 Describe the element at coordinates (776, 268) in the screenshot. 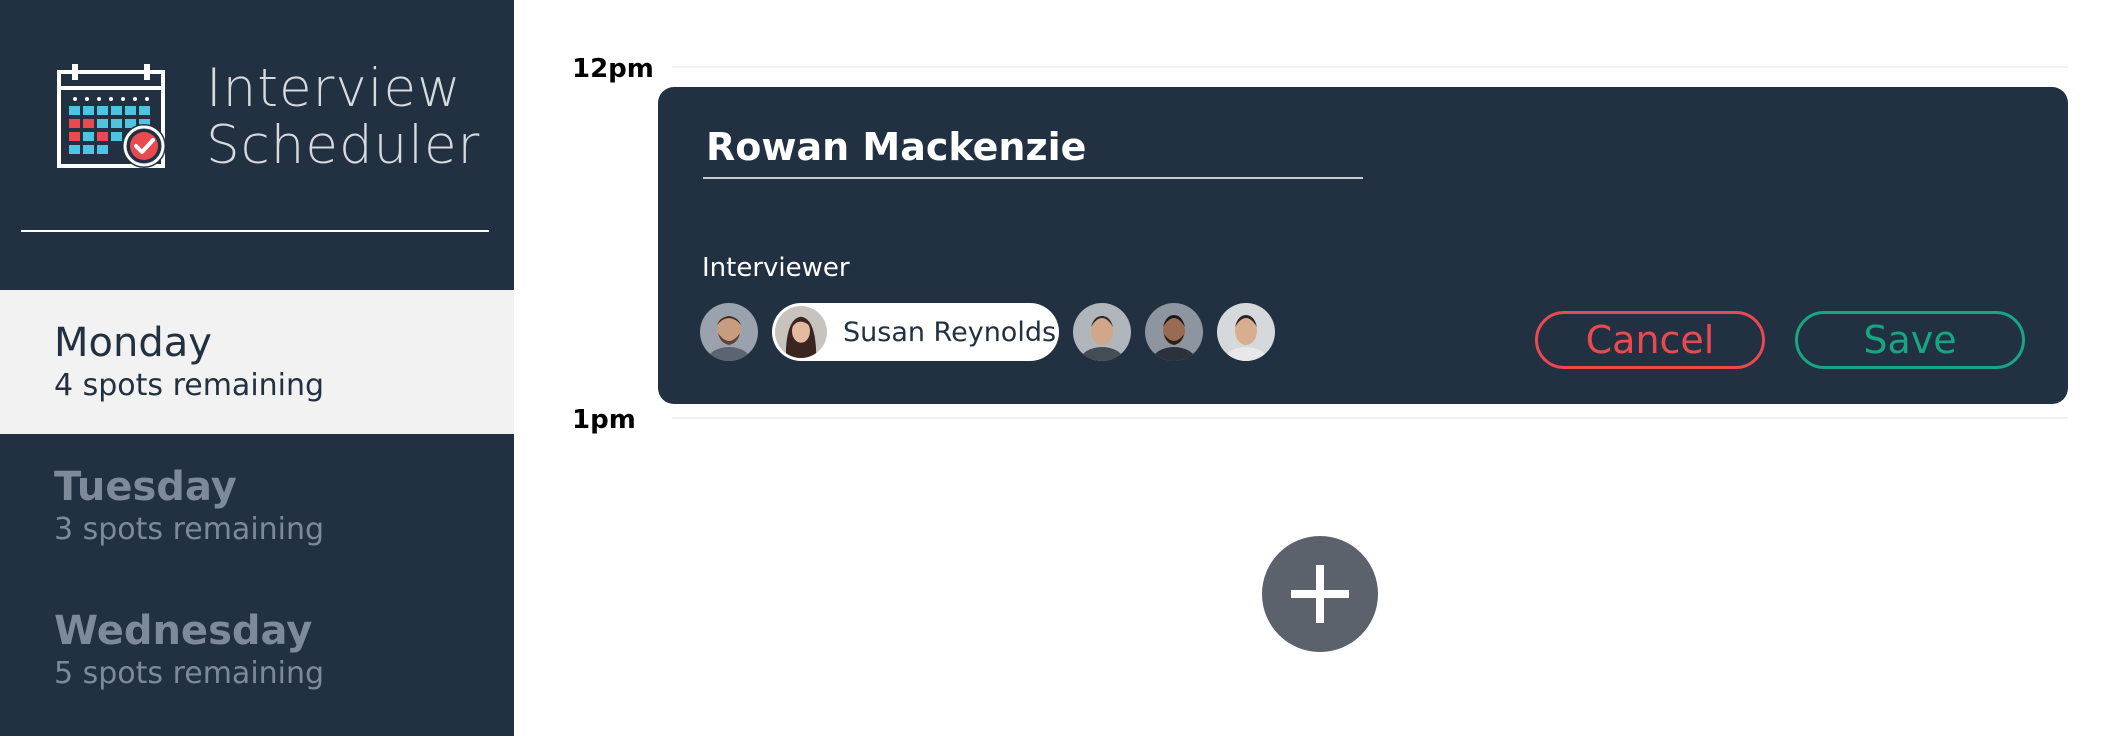

I see `interviewer-label: Interviewer` at that location.